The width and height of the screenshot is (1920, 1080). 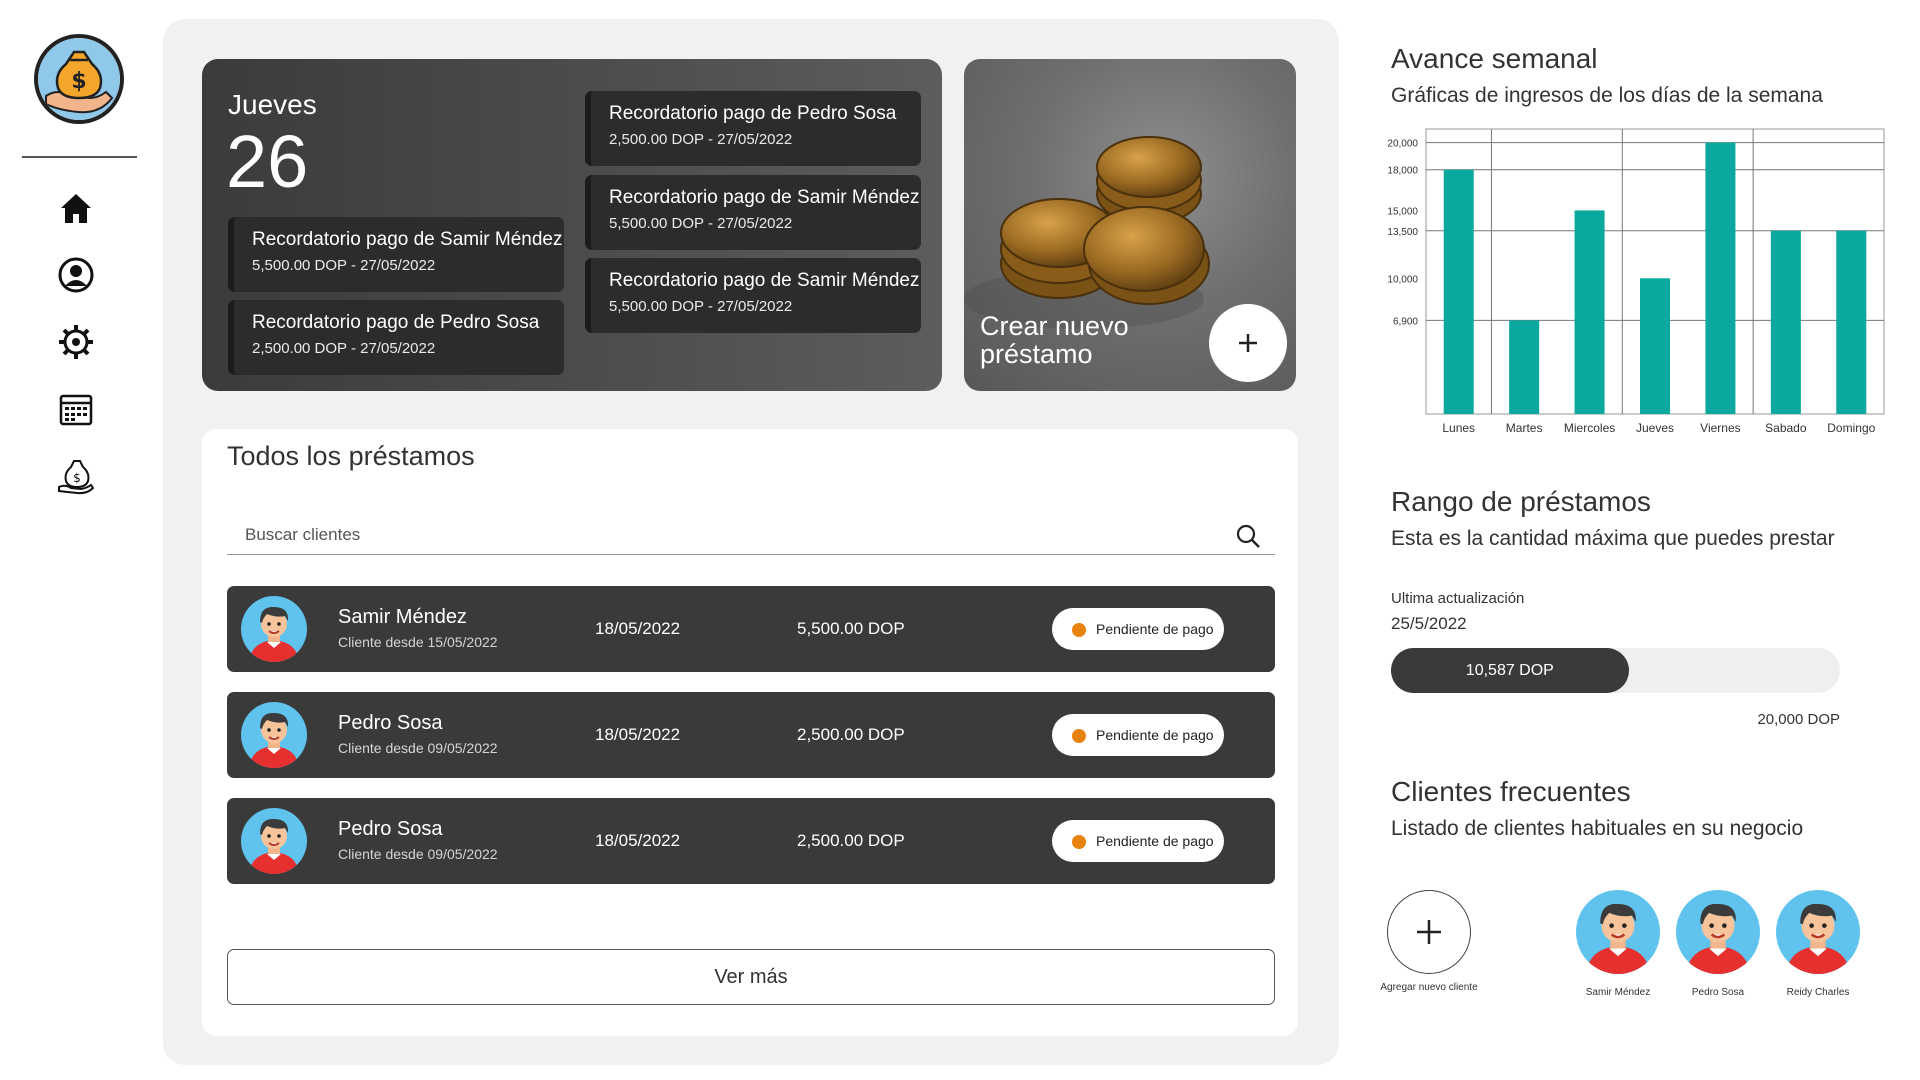 What do you see at coordinates (418, 854) in the screenshot?
I see `client-since: Cliente desde 09/05/2022` at bounding box center [418, 854].